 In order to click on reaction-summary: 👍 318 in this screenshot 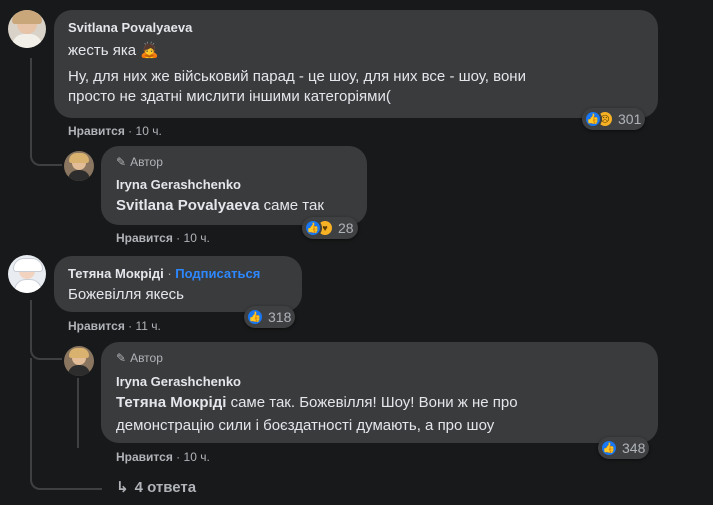, I will do `click(270, 317)`.